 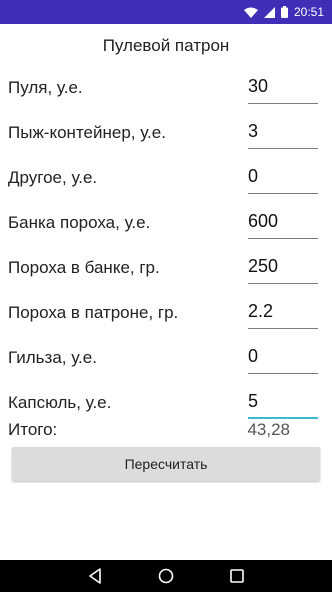 I want to click on case-label: Гильза, у.е., so click(x=52, y=357).